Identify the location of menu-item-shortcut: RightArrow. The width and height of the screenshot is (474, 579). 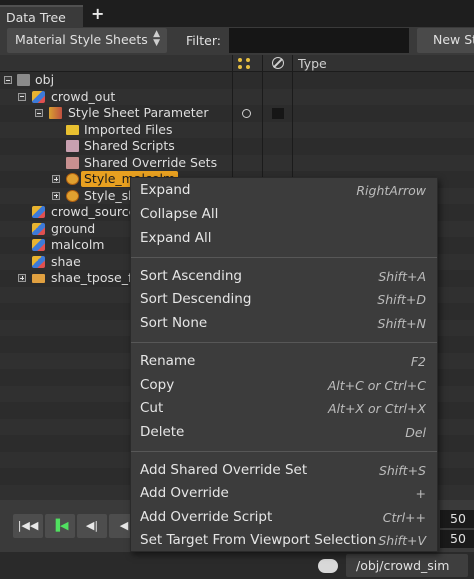
(391, 190).